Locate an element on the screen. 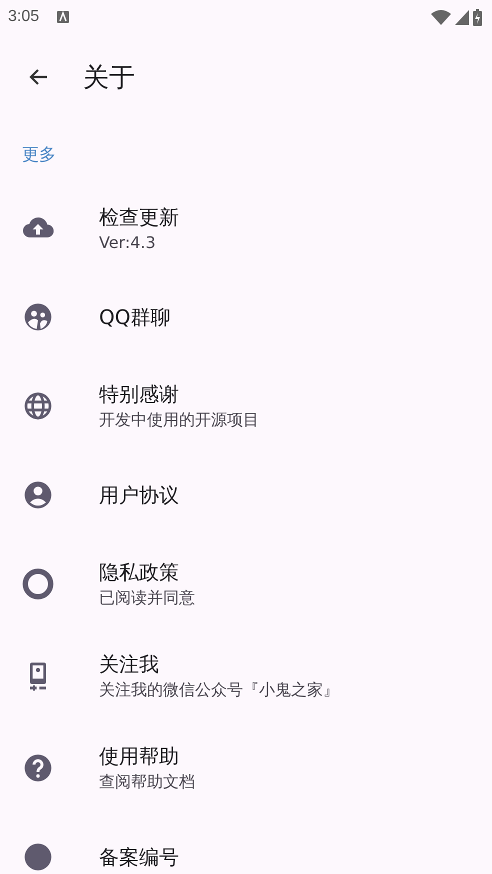 Image resolution: width=492 pixels, height=874 pixels. item-subtitle: 查阅帮助文档 is located at coordinates (147, 782).